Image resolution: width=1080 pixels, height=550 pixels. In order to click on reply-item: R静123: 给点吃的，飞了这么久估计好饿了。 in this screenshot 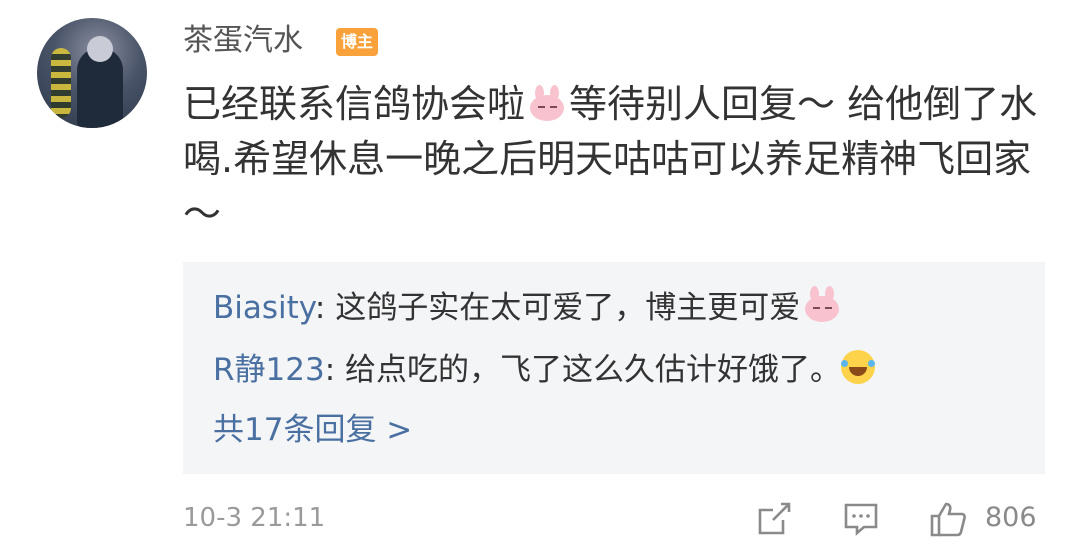, I will do `click(544, 370)`.